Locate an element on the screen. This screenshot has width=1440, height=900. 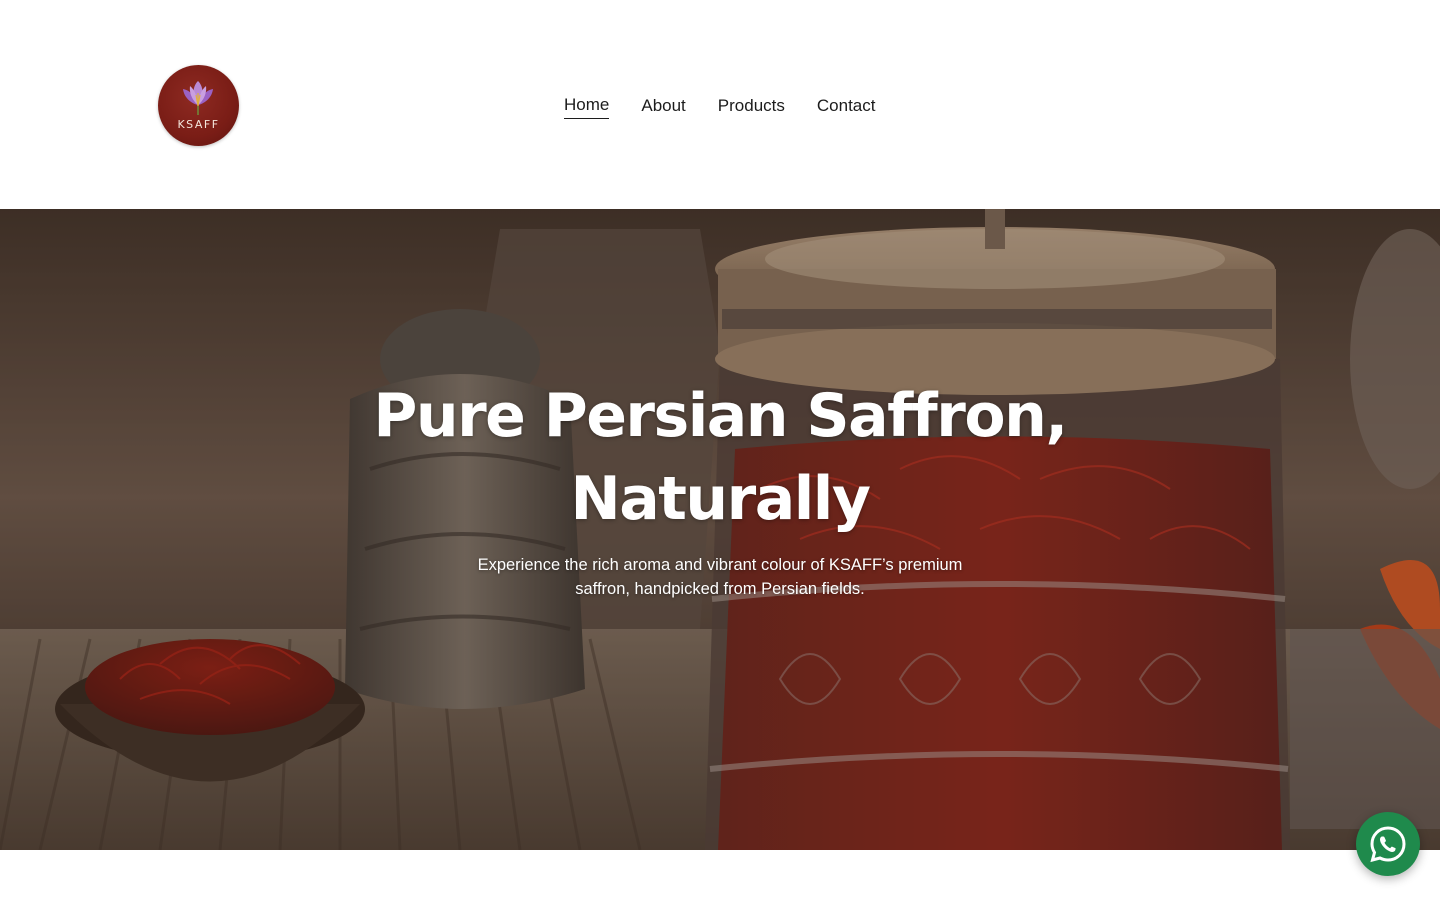
hero-title: Pure Persian Saffron, Naturally is located at coordinates (720, 457).